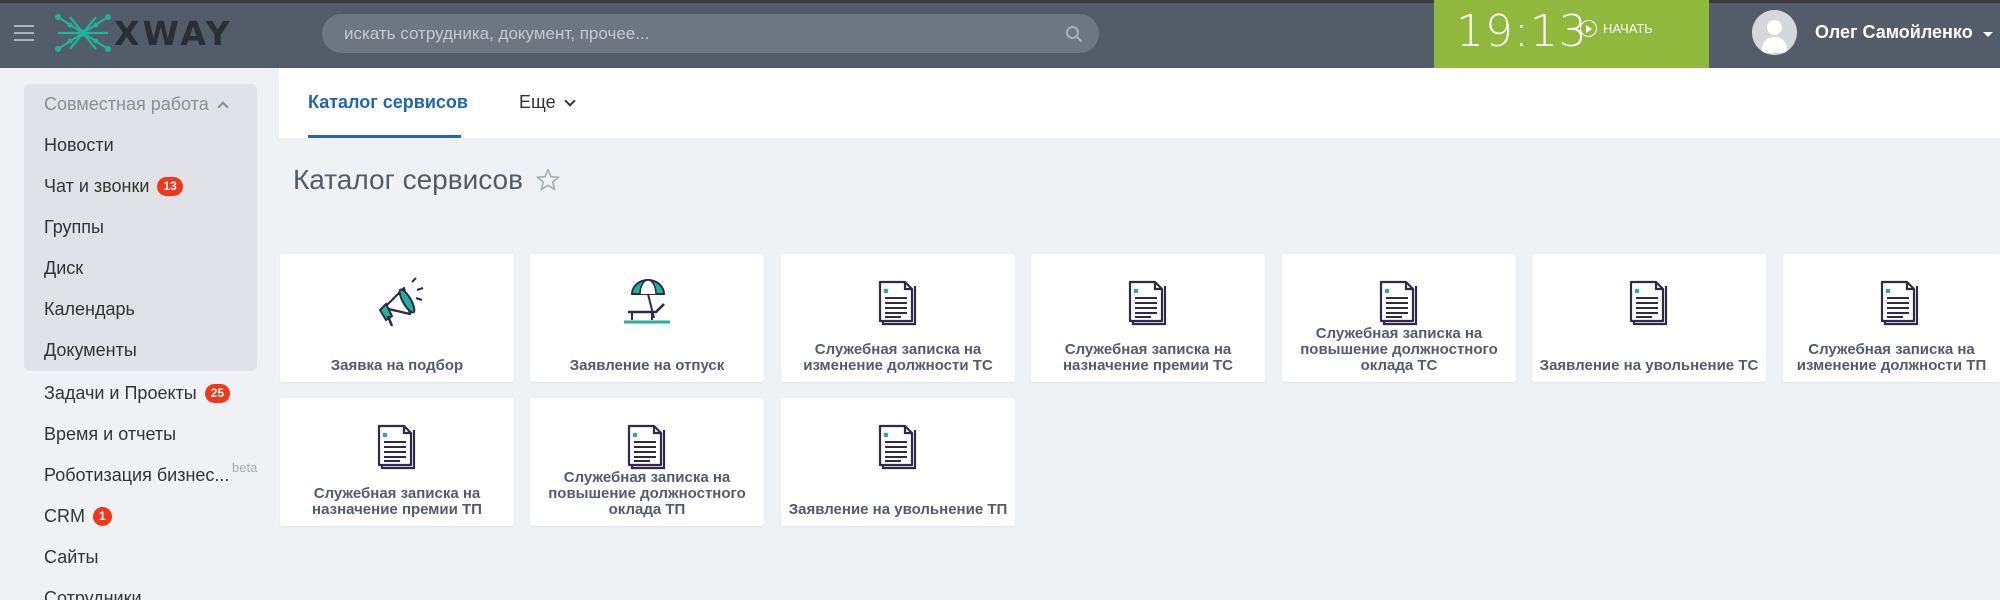 This screenshot has width=2000, height=600. Describe the element at coordinates (647, 301) in the screenshot. I see `beach-chair-icon` at that location.